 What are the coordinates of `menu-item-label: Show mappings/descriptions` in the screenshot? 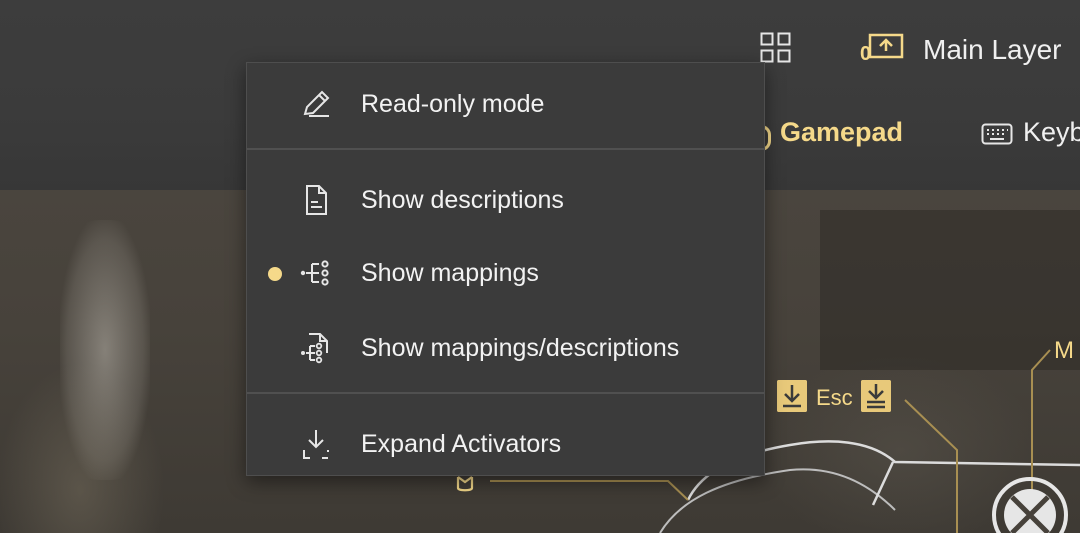 It's located at (520, 348).